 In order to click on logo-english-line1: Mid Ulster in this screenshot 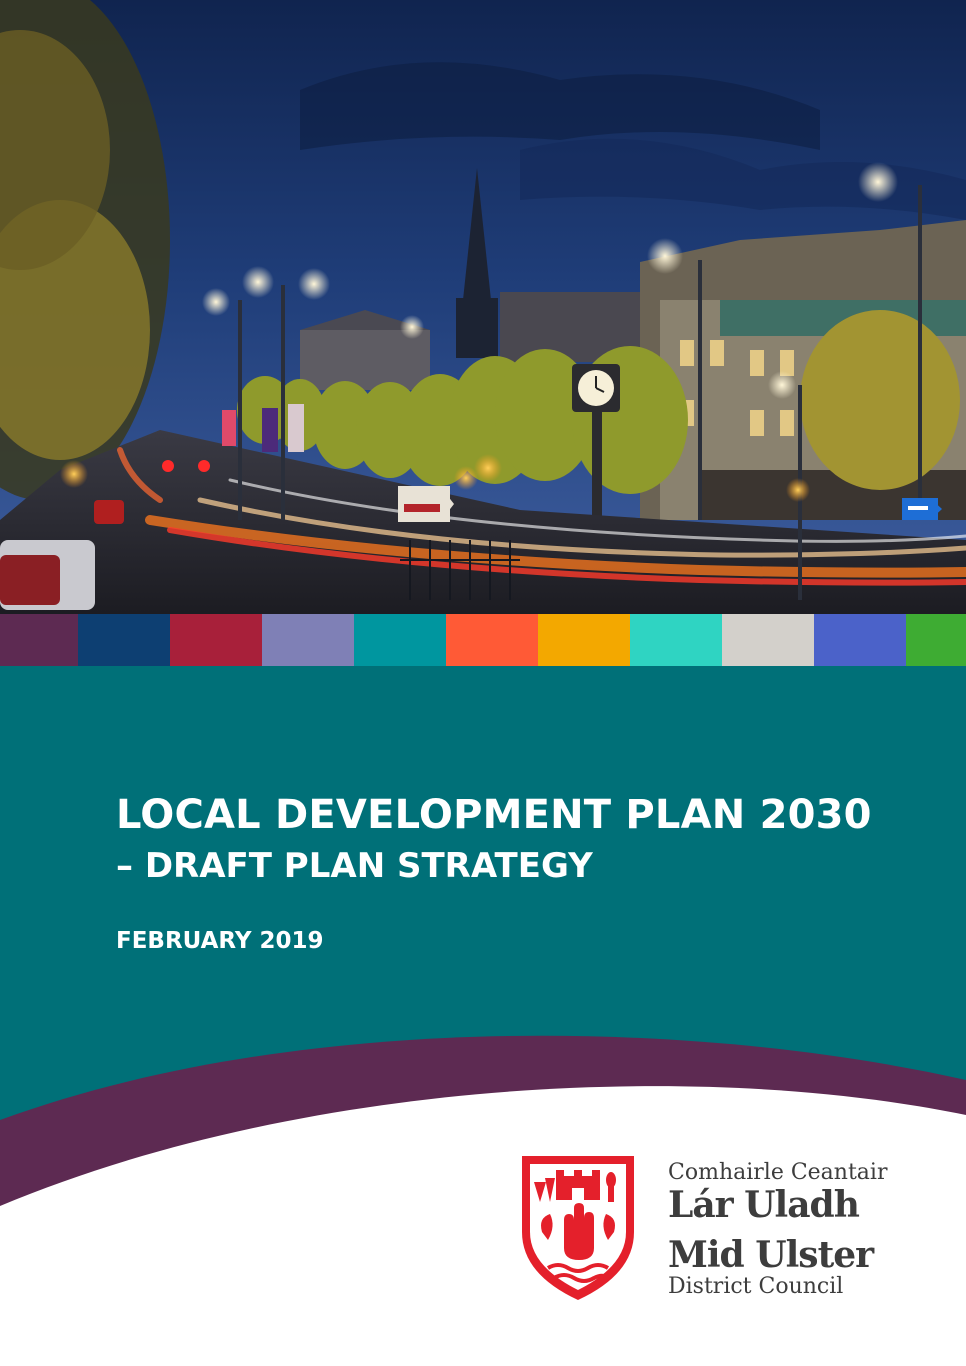, I will do `click(771, 1255)`.